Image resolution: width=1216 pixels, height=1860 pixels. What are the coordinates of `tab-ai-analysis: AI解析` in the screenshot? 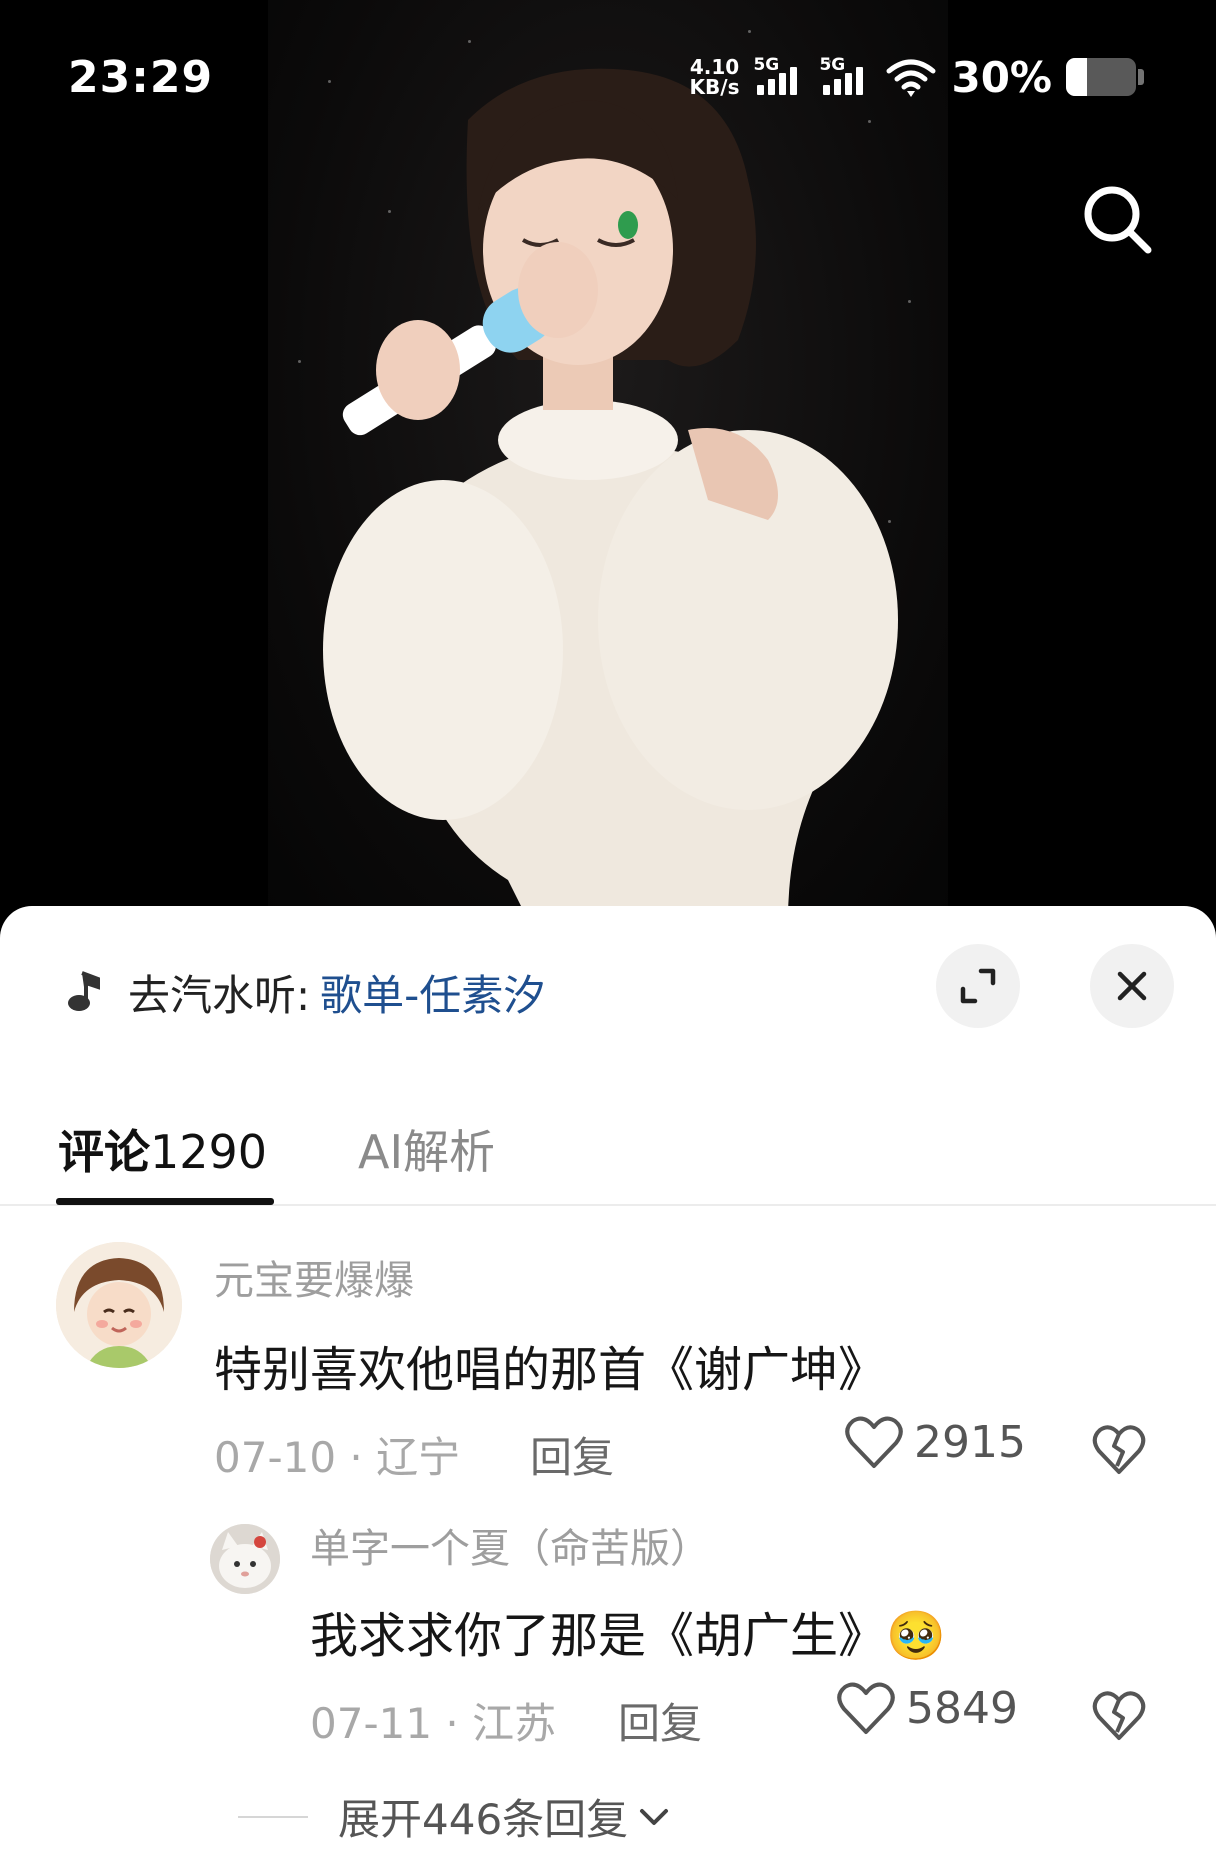 It's located at (426, 1149).